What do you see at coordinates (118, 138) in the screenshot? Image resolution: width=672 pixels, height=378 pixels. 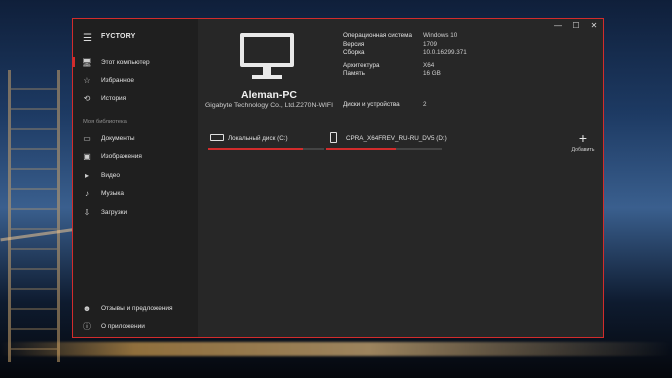 I see `sidebar-item-label: Документы` at bounding box center [118, 138].